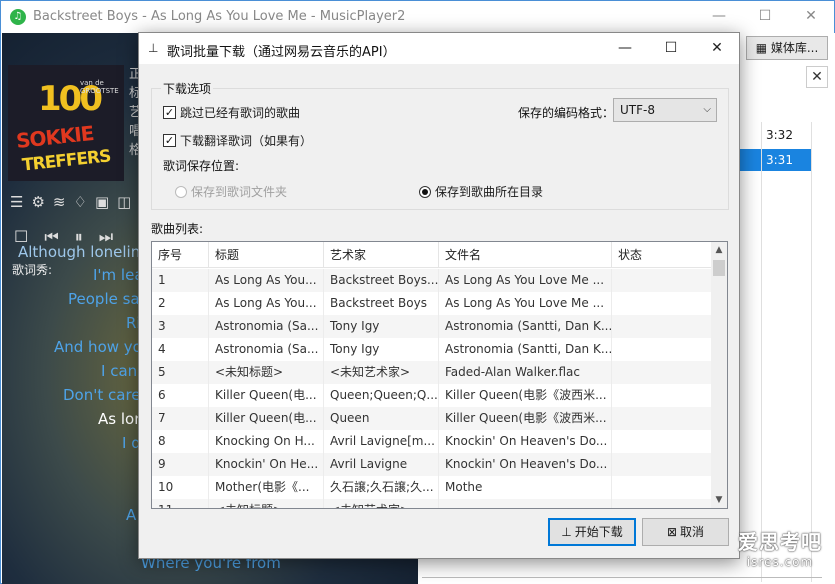 This screenshot has height=584, width=835. What do you see at coordinates (104, 299) in the screenshot?
I see `lyric-line: People sa` at bounding box center [104, 299].